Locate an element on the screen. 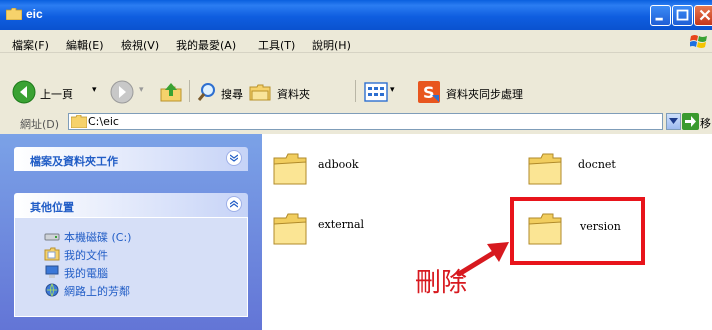 The width and height of the screenshot is (712, 330). place-my-computer: 我的電腦 is located at coordinates (86, 273).